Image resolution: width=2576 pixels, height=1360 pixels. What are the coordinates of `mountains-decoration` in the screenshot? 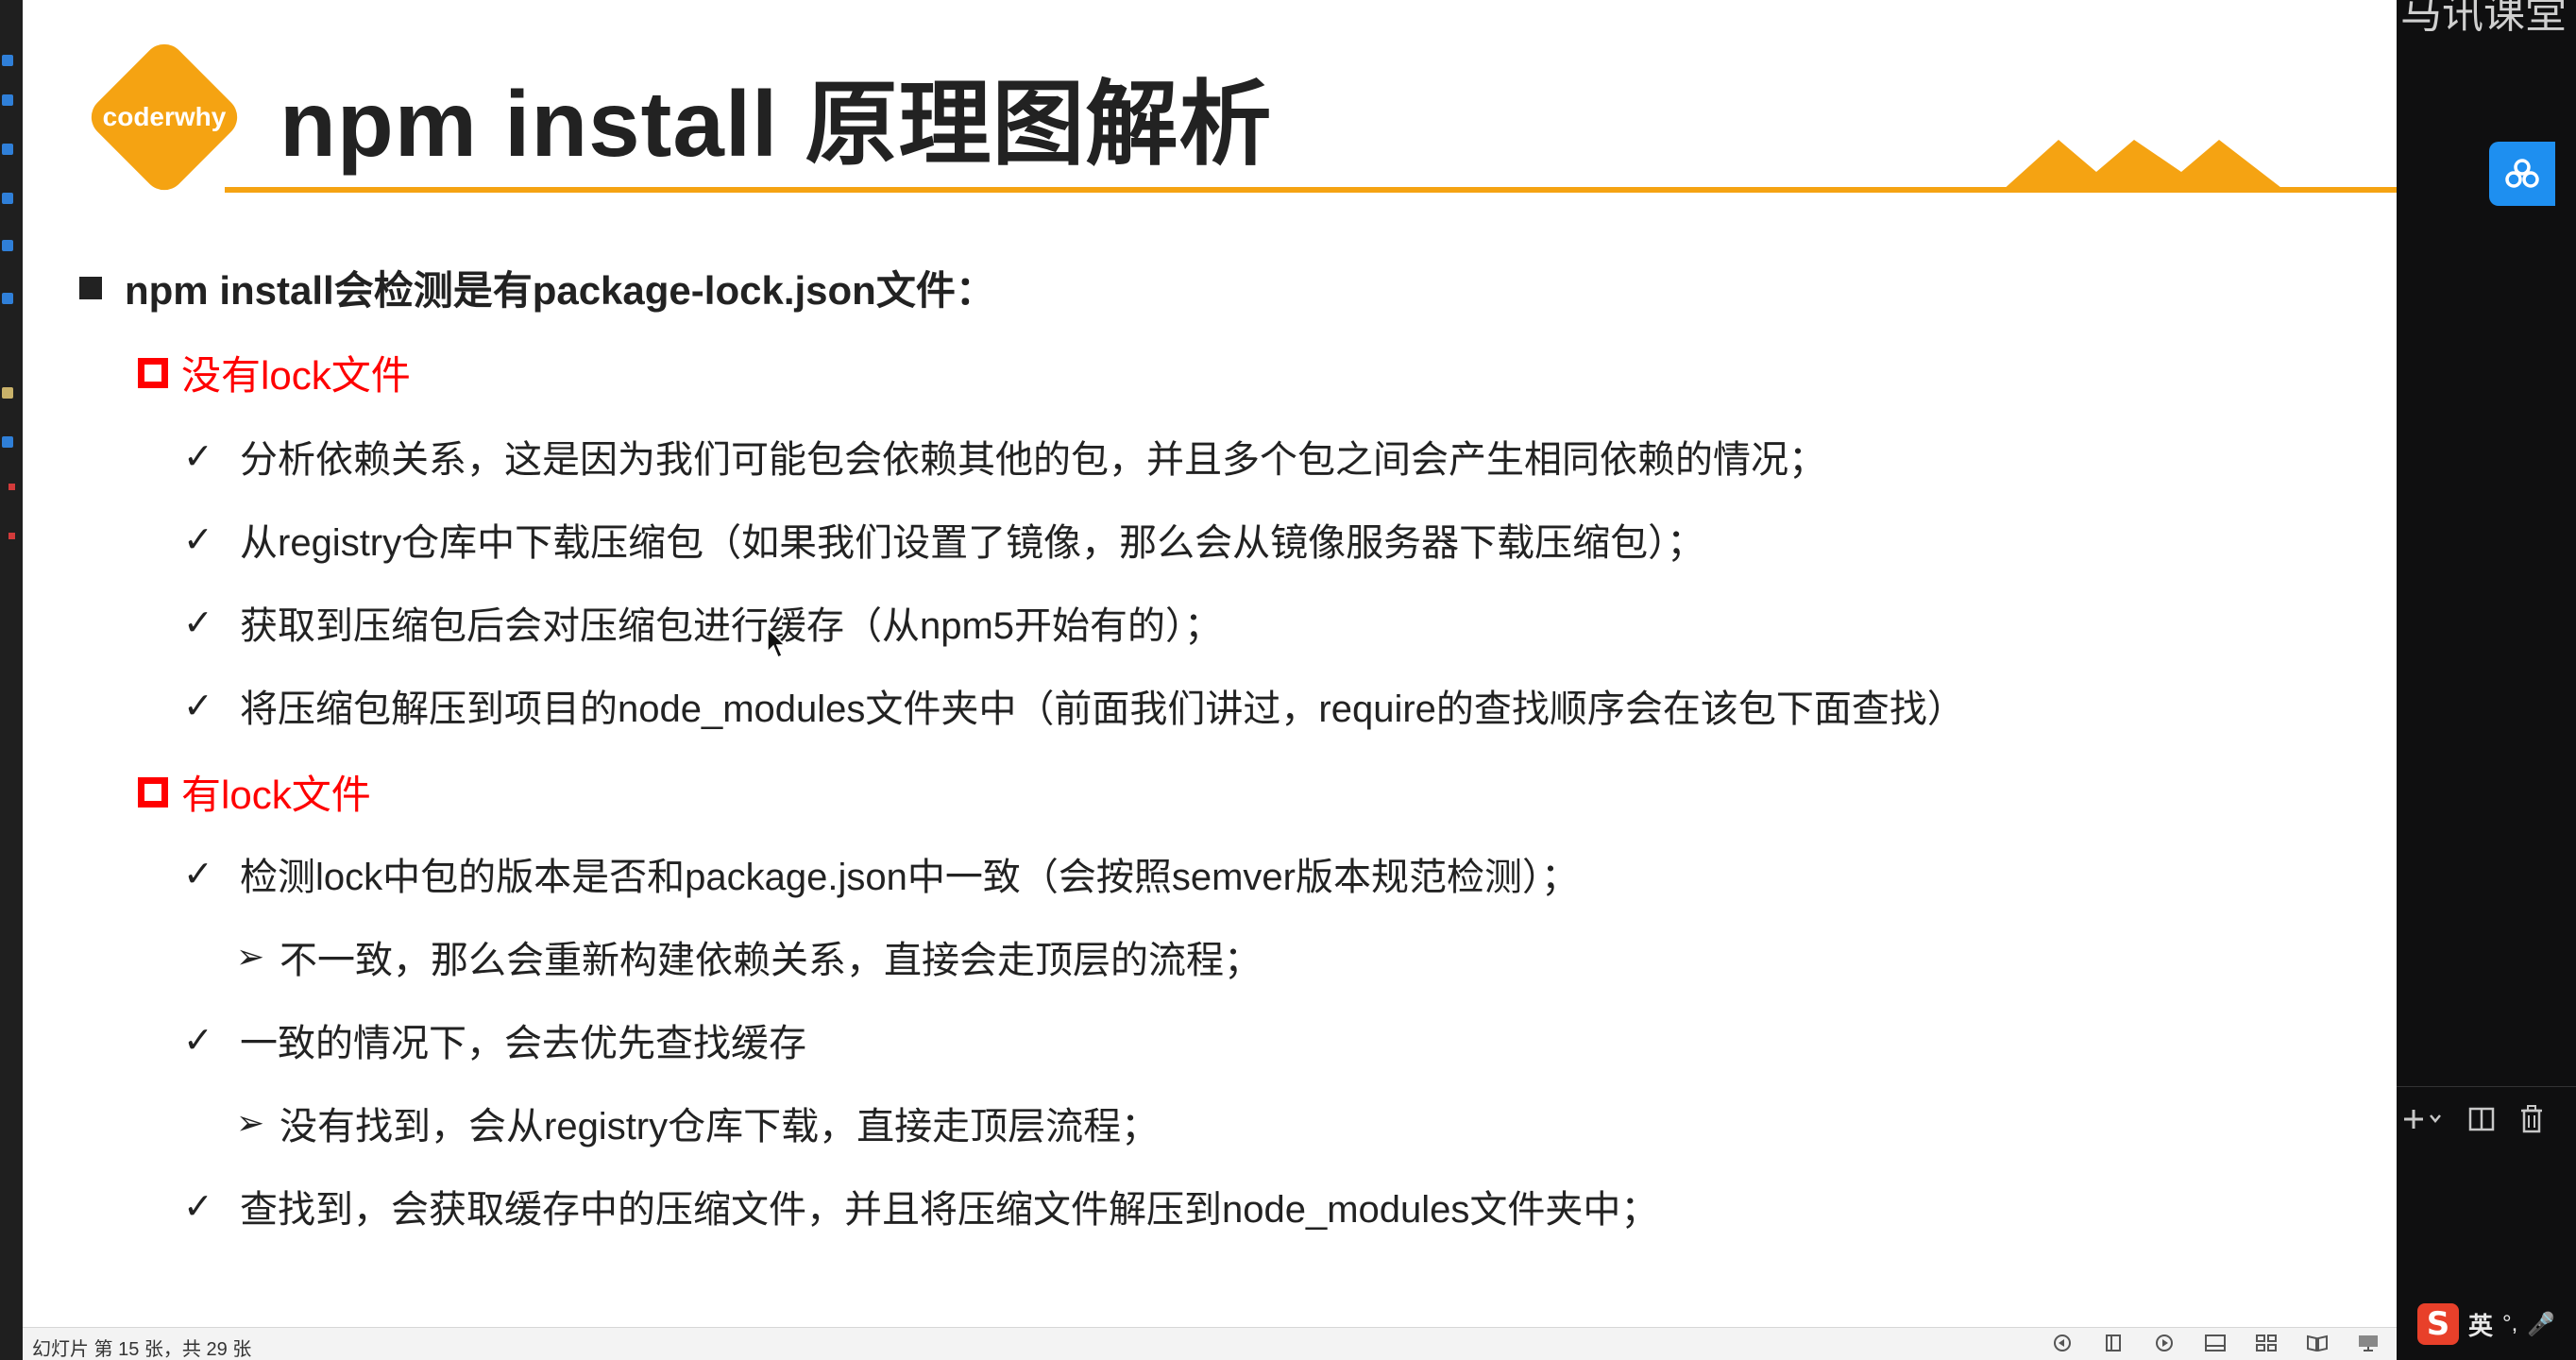 It's located at (2143, 165).